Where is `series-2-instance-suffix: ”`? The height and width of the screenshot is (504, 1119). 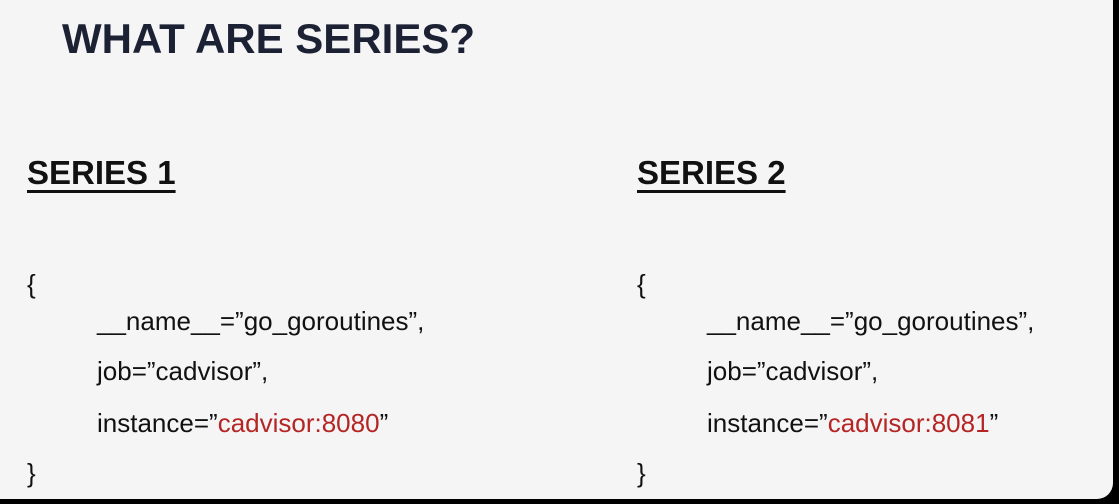
series-2-instance-suffix: ” is located at coordinates (994, 423).